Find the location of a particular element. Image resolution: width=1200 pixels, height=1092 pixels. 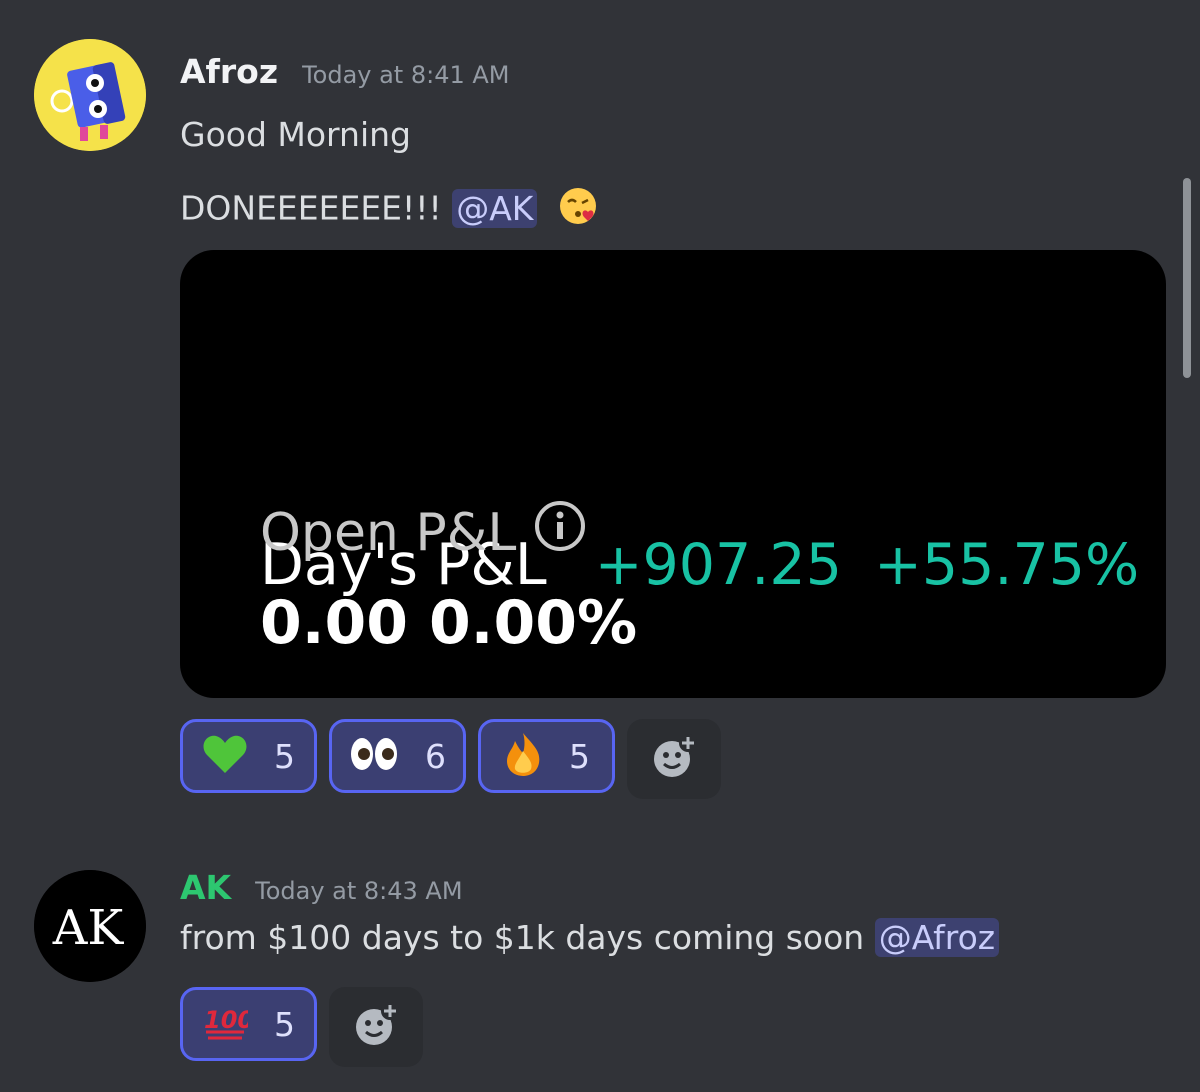

username: AK is located at coordinates (205, 887).